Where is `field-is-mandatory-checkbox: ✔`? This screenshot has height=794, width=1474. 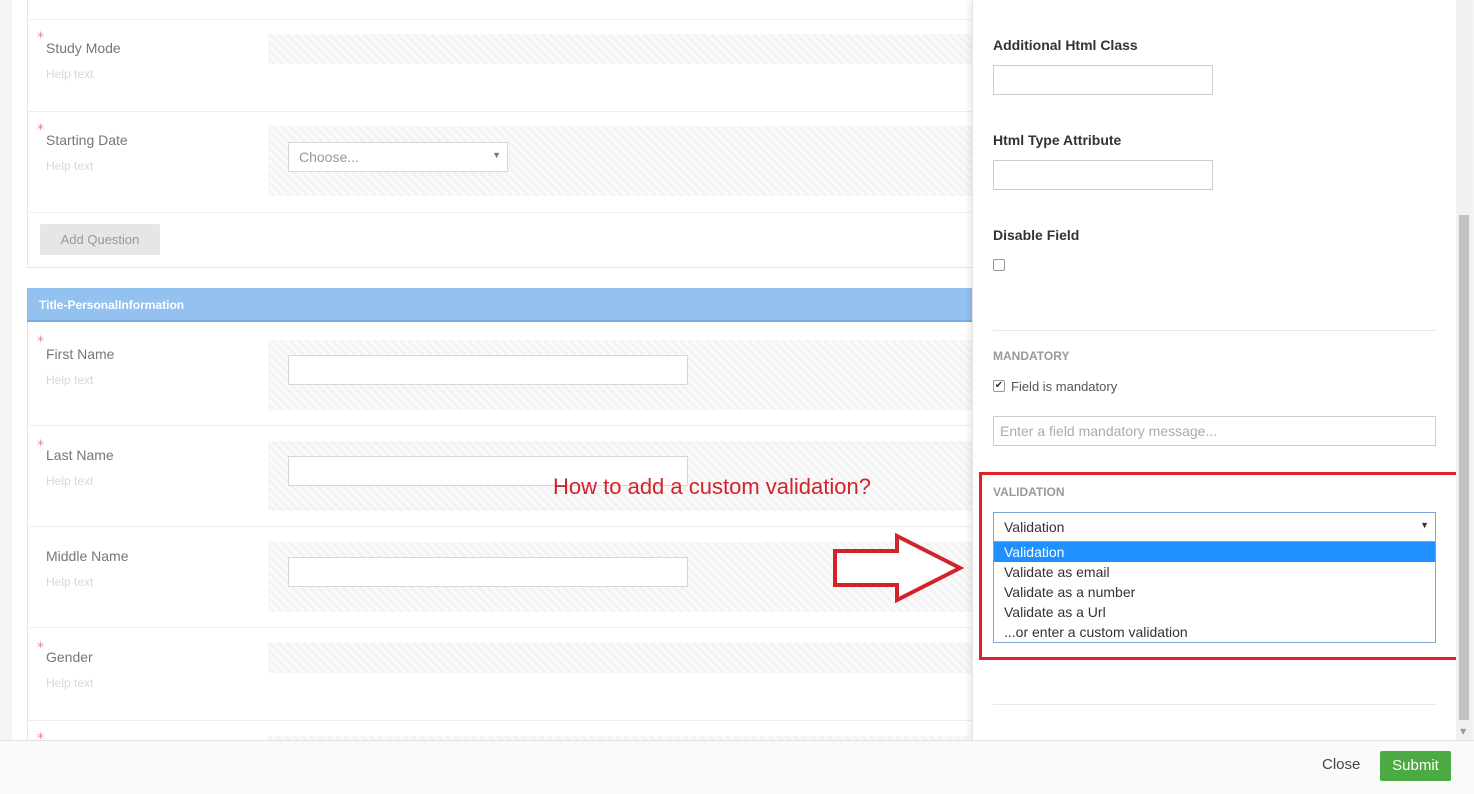 field-is-mandatory-checkbox: ✔ is located at coordinates (999, 386).